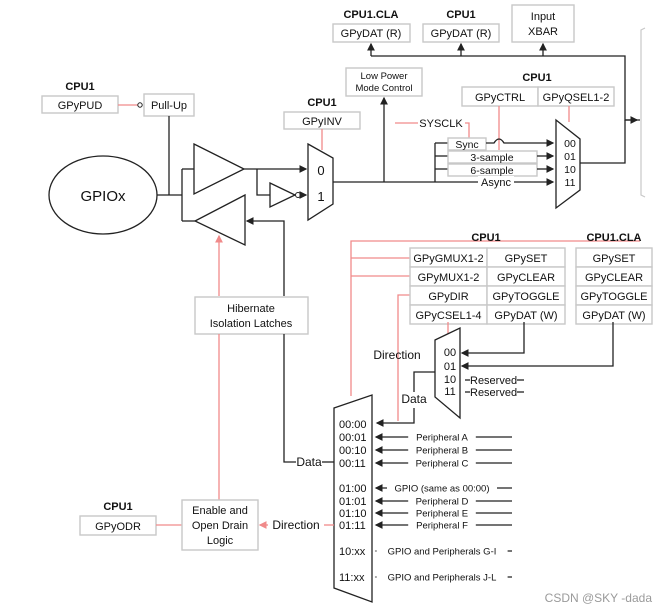  What do you see at coordinates (442, 502) in the screenshot?
I see `signal-label: Peripheral D` at bounding box center [442, 502].